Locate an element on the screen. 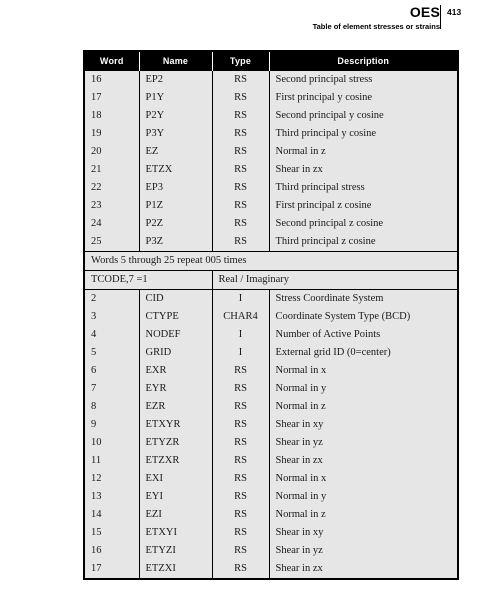 The image size is (500, 609). cell-description: Third principal z cosine is located at coordinates (325, 241).